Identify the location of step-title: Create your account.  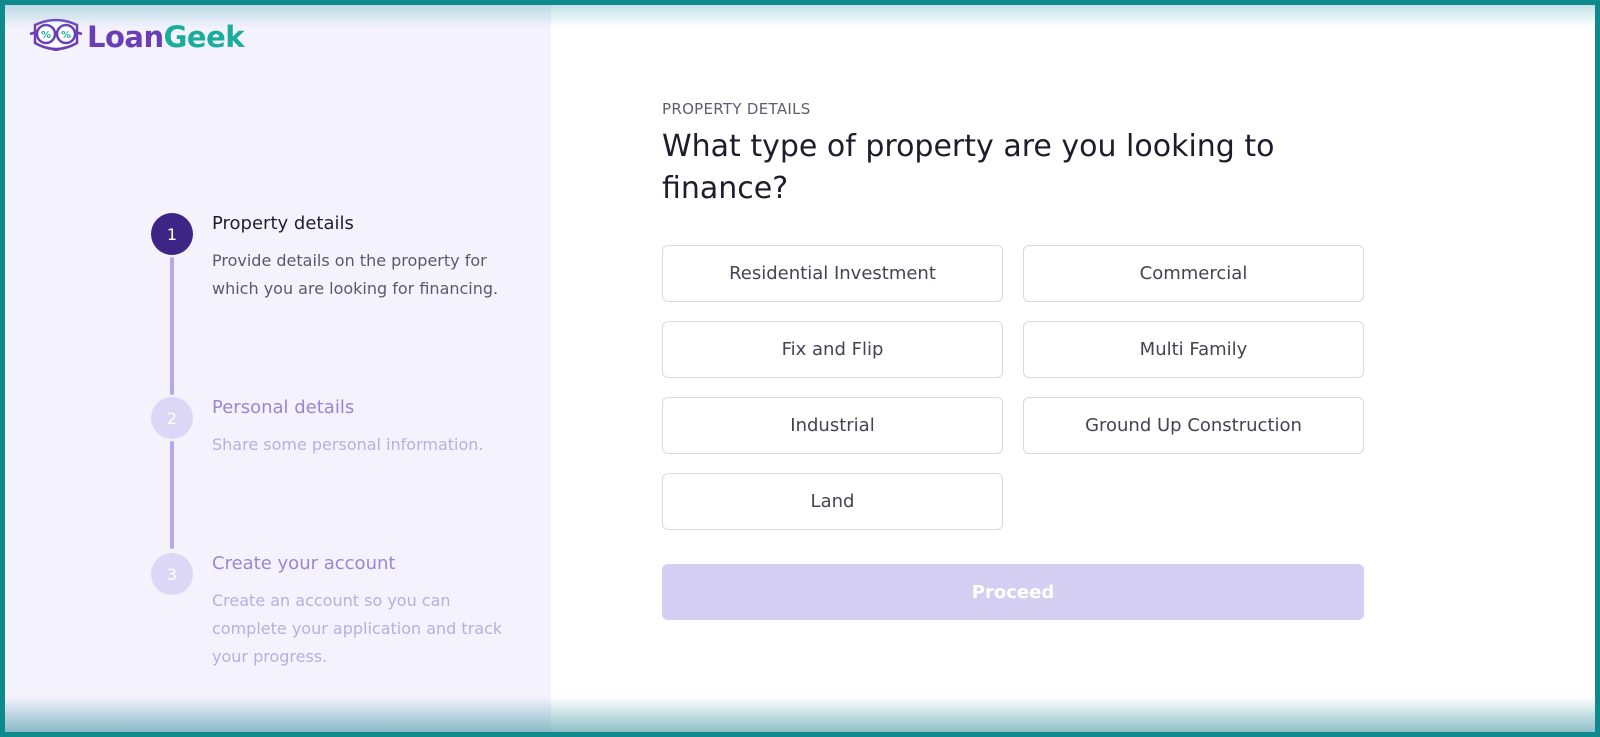
(304, 563).